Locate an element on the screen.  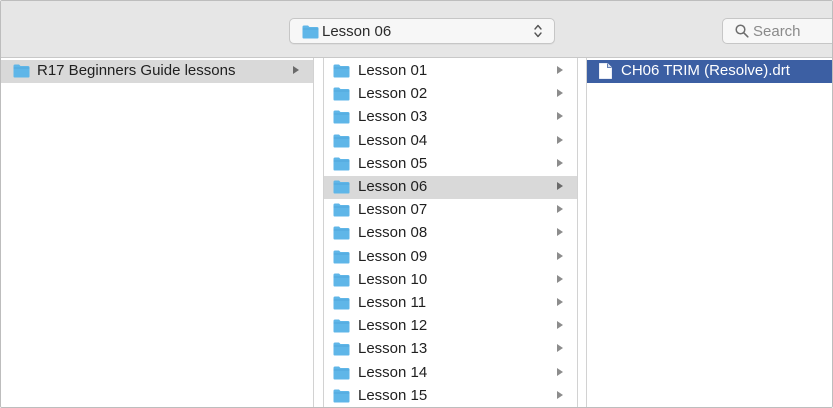
search-field is located at coordinates (777, 31).